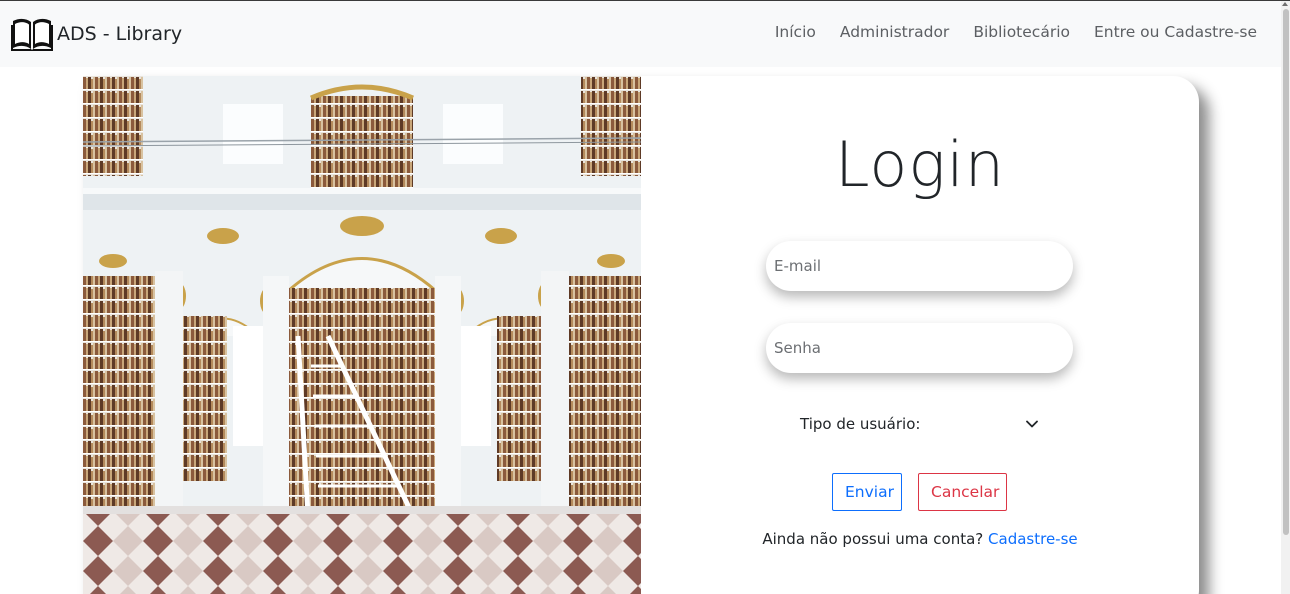 The width and height of the screenshot is (1290, 594). What do you see at coordinates (867, 492) in the screenshot?
I see `submit-button: Enviar` at bounding box center [867, 492].